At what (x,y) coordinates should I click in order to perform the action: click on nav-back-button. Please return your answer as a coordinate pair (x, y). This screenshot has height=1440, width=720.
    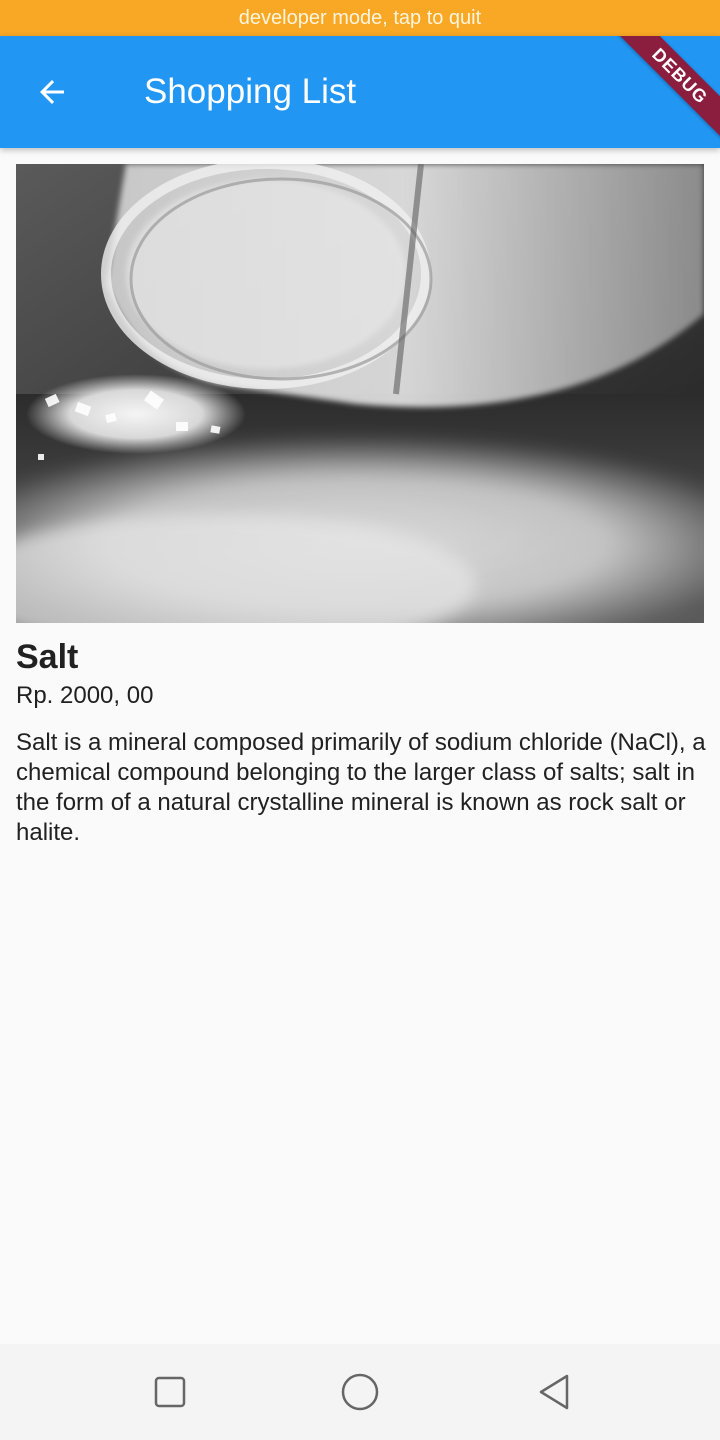
    Looking at the image, I should click on (554, 1392).